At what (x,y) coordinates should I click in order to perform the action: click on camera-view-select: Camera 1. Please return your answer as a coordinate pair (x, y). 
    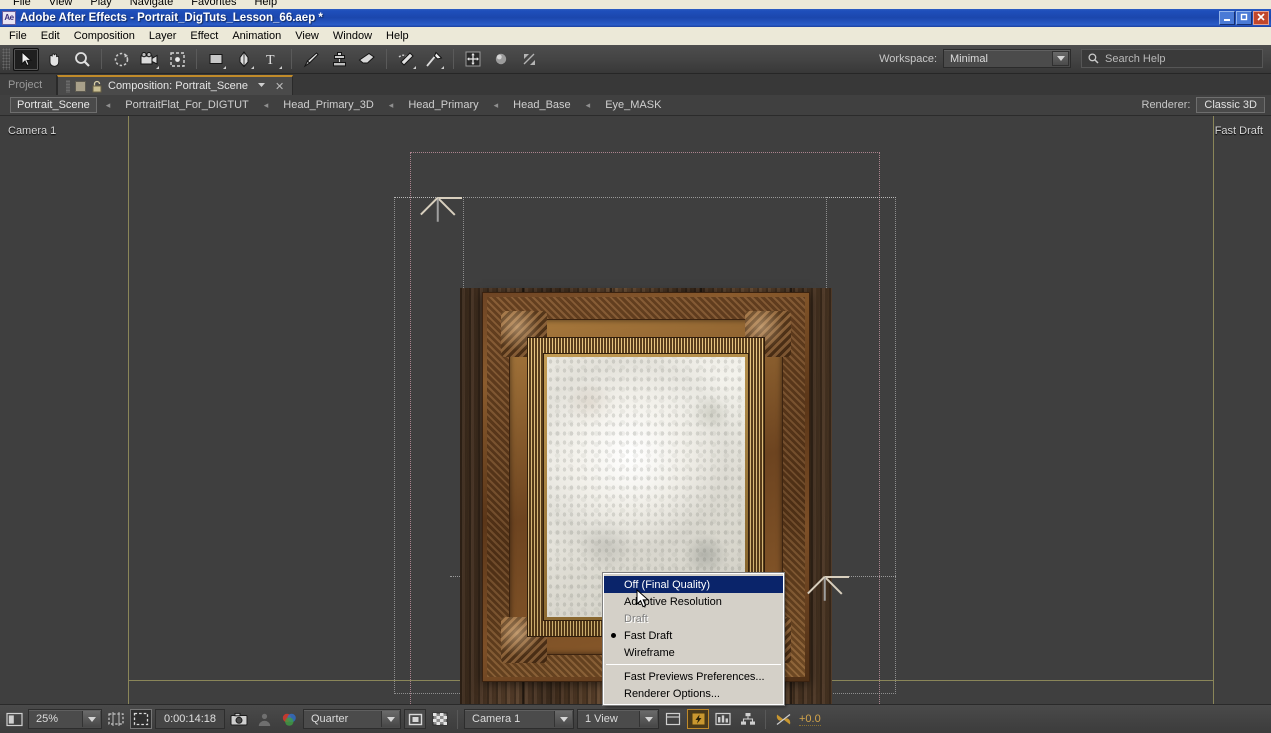
    Looking at the image, I should click on (519, 719).